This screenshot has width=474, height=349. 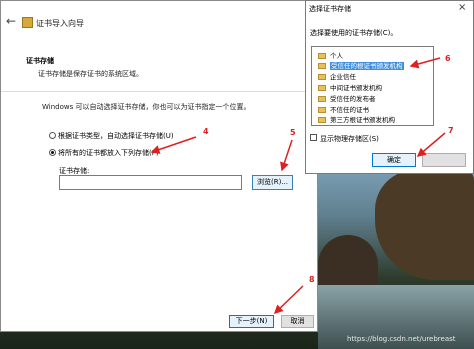 What do you see at coordinates (431, 144) in the screenshot?
I see `arrow-to-ok` at bounding box center [431, 144].